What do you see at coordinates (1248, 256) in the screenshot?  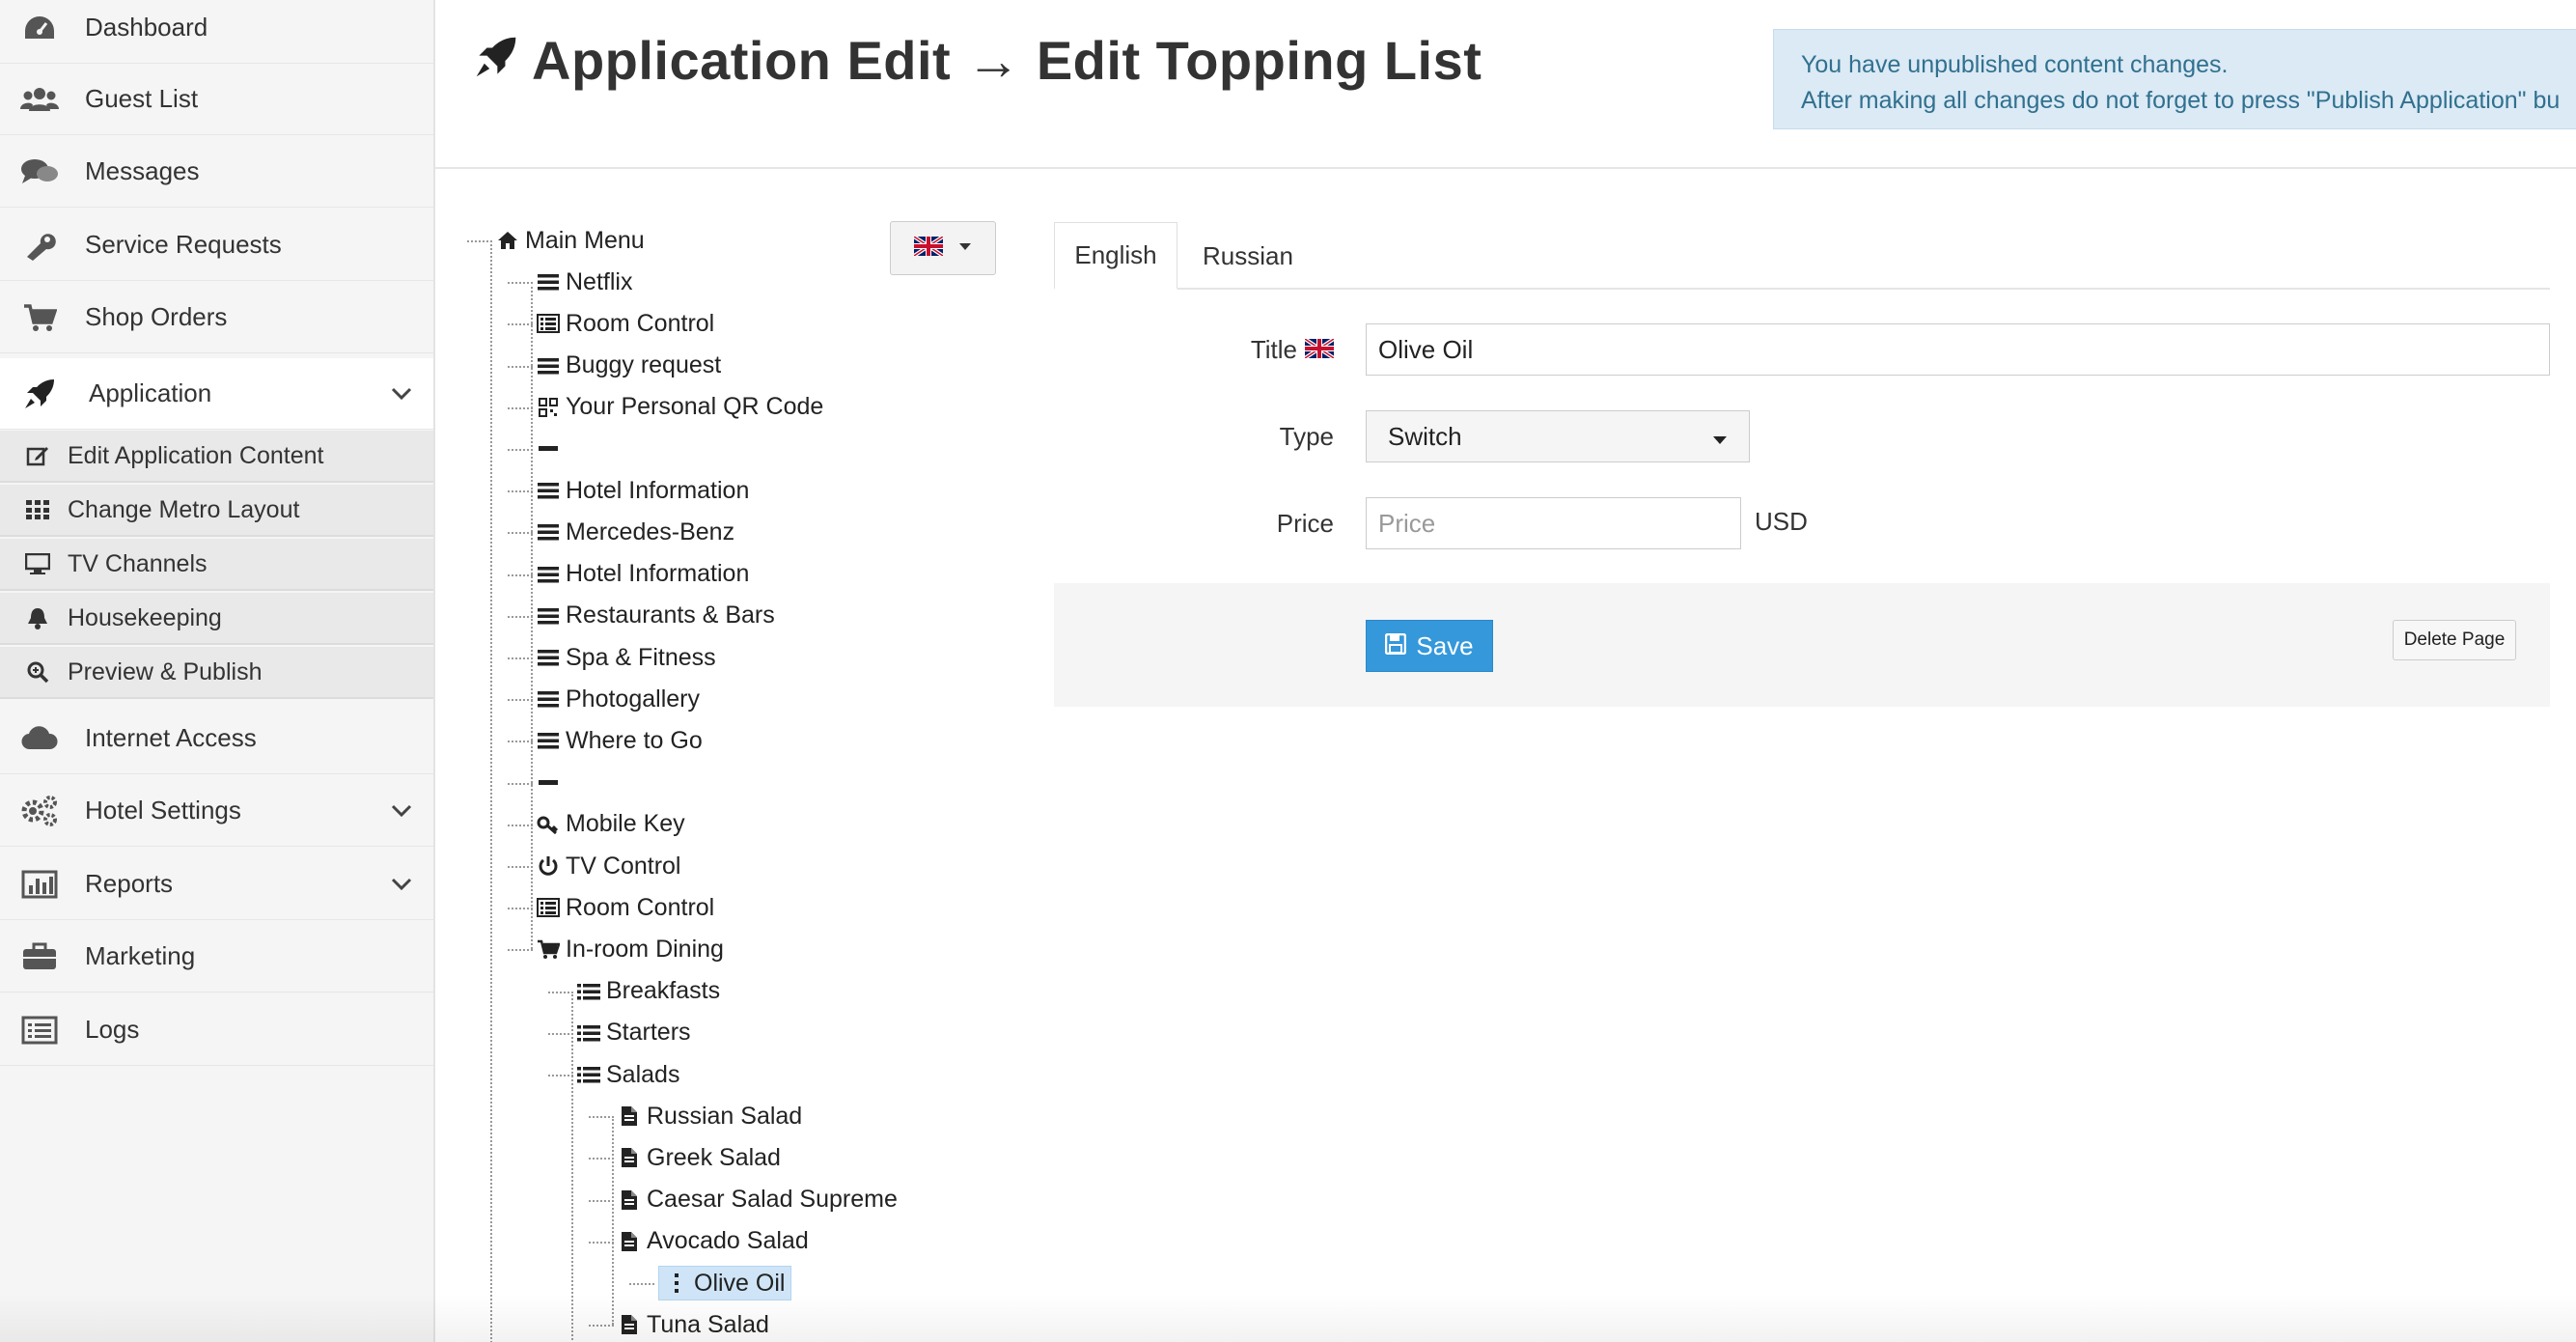 I see `tab-russian: Russian` at bounding box center [1248, 256].